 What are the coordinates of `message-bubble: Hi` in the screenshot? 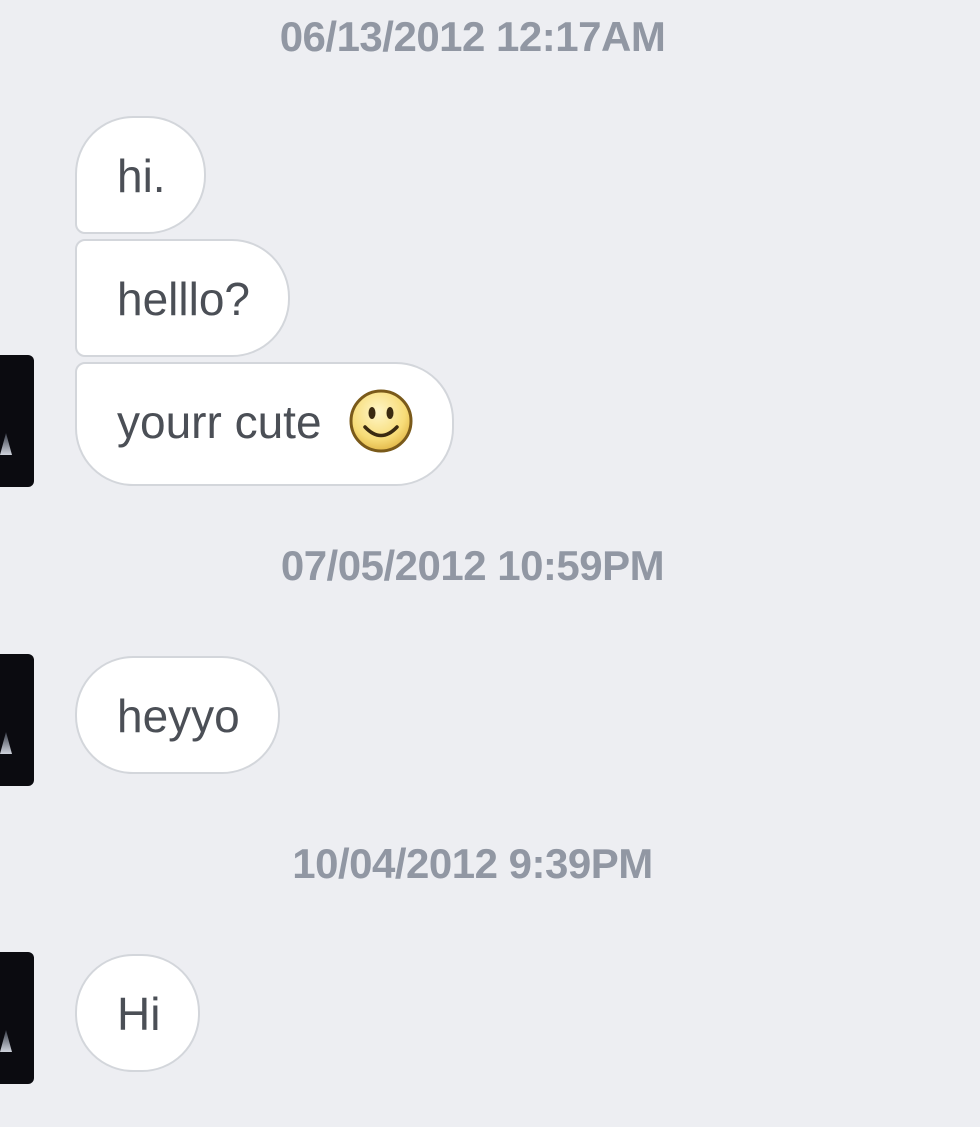 It's located at (138, 1013).